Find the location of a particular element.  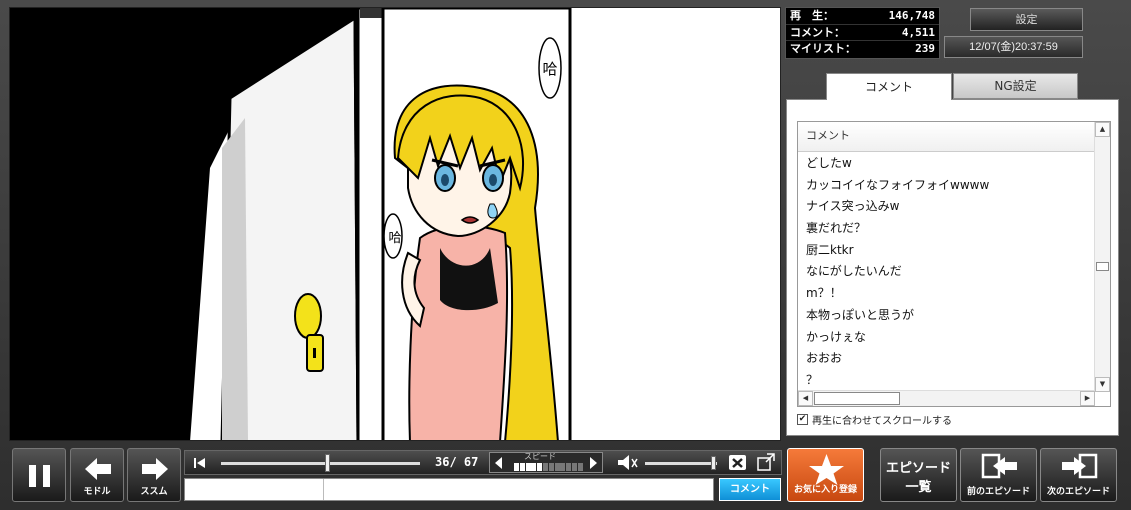

comments-row: コメント： 4,511 is located at coordinates (862, 33).